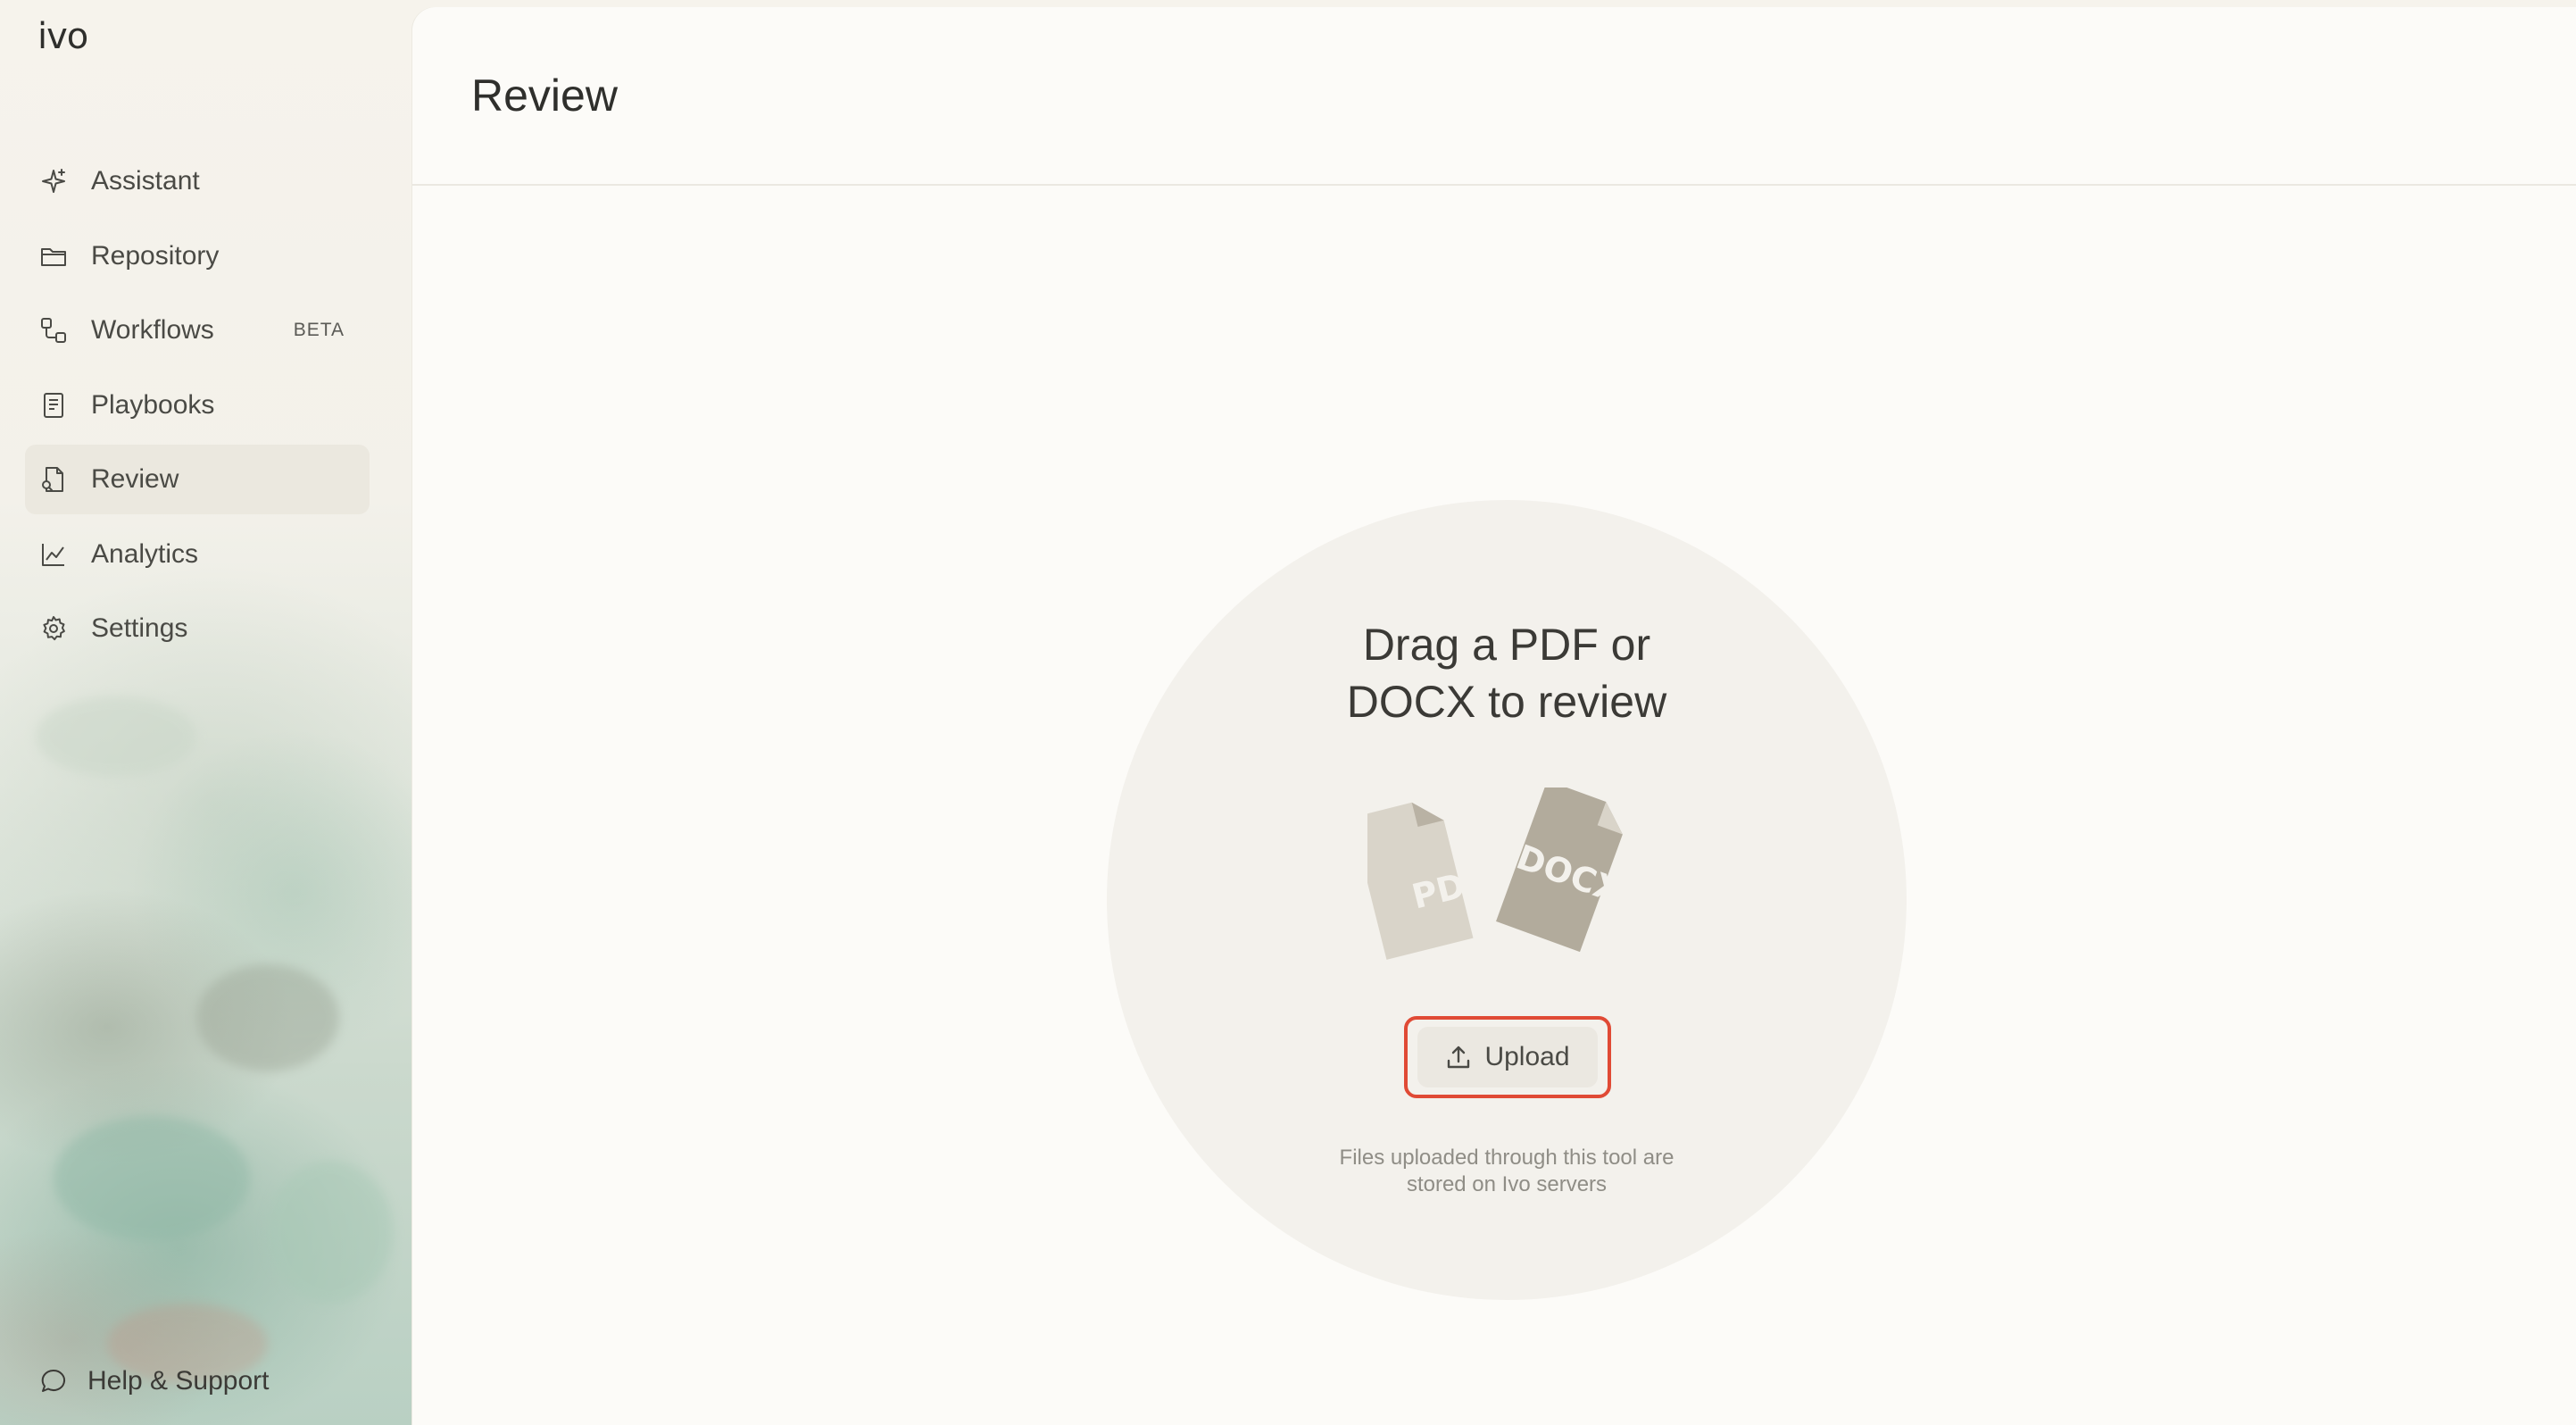 This screenshot has height=1425, width=2576. I want to click on help-support-label: Help & Support, so click(179, 1381).